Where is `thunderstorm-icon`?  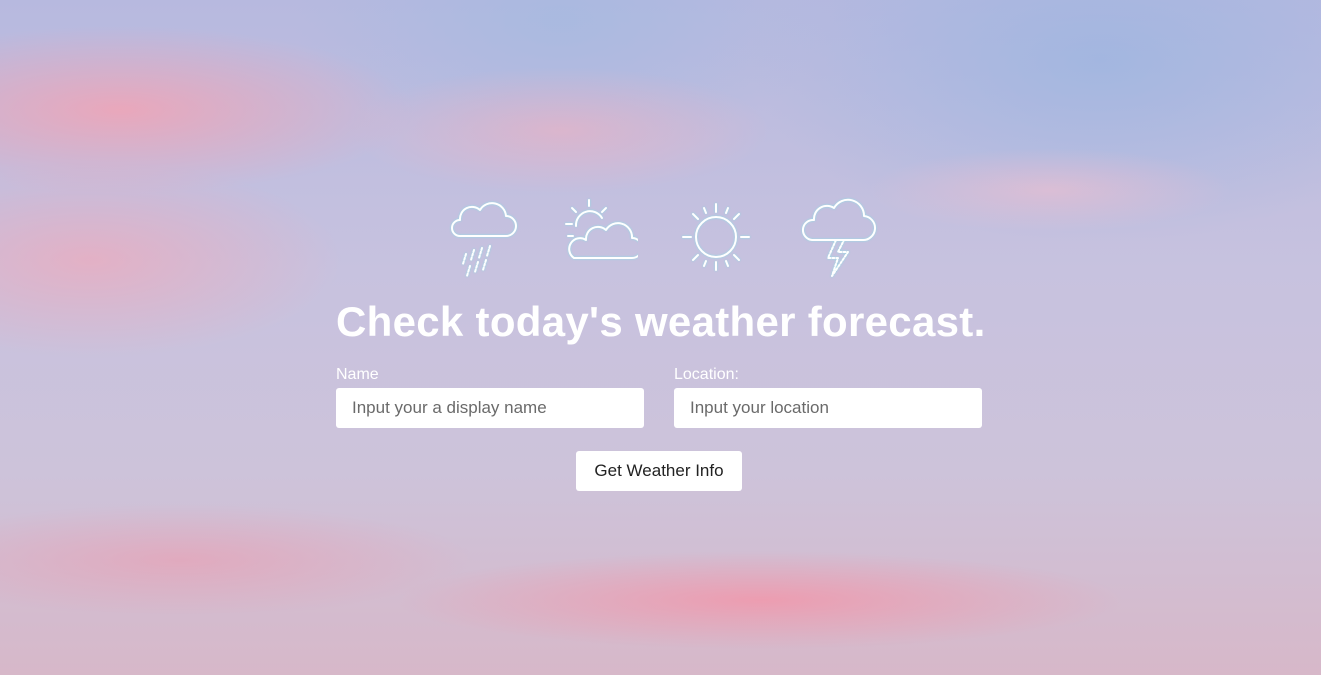
thunderstorm-icon is located at coordinates (840, 239).